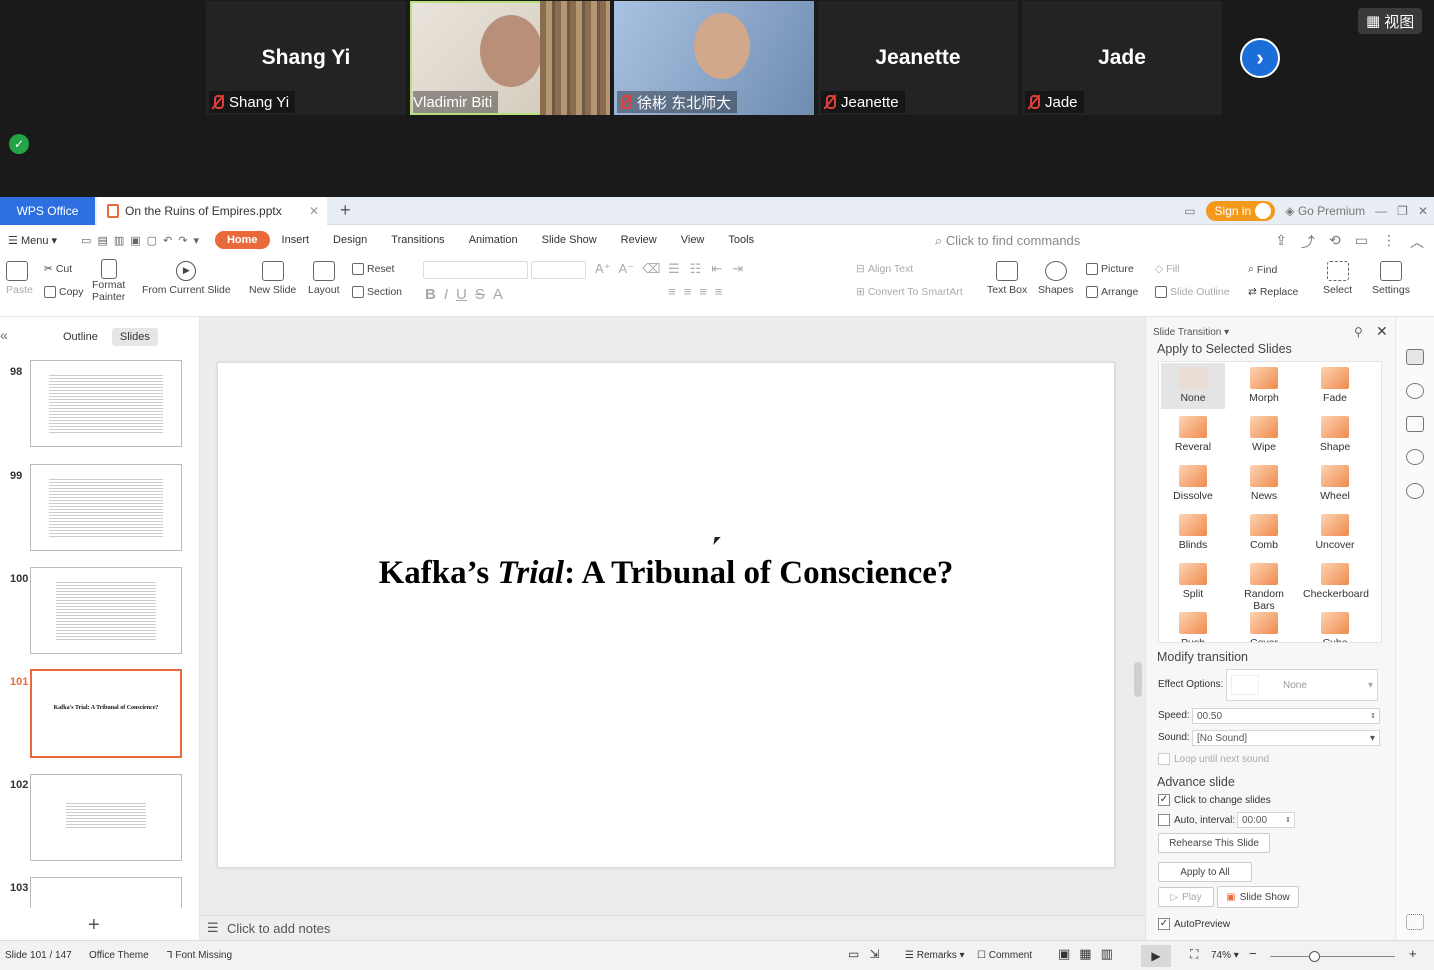  What do you see at coordinates (1090, 954) in the screenshot?
I see `view-mode-buttons: ▣▦▥` at bounding box center [1090, 954].